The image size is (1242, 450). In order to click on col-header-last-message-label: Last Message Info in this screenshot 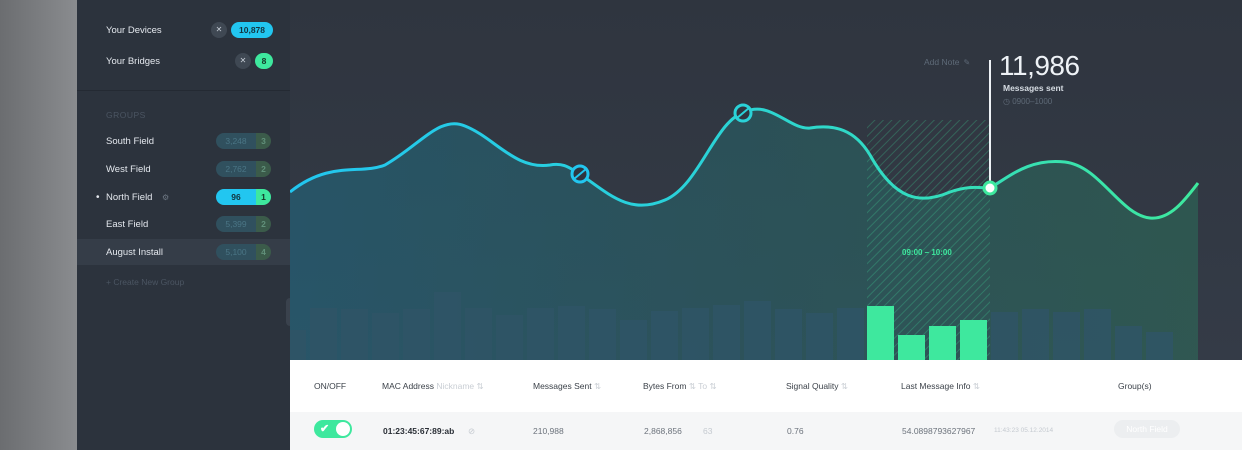, I will do `click(936, 386)`.